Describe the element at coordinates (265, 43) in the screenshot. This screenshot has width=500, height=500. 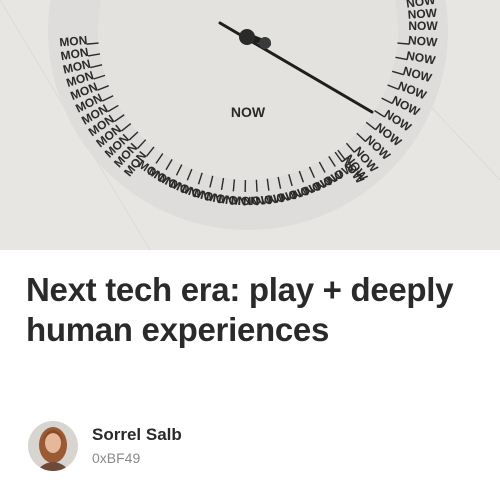
I see `clock-hub-small` at that location.